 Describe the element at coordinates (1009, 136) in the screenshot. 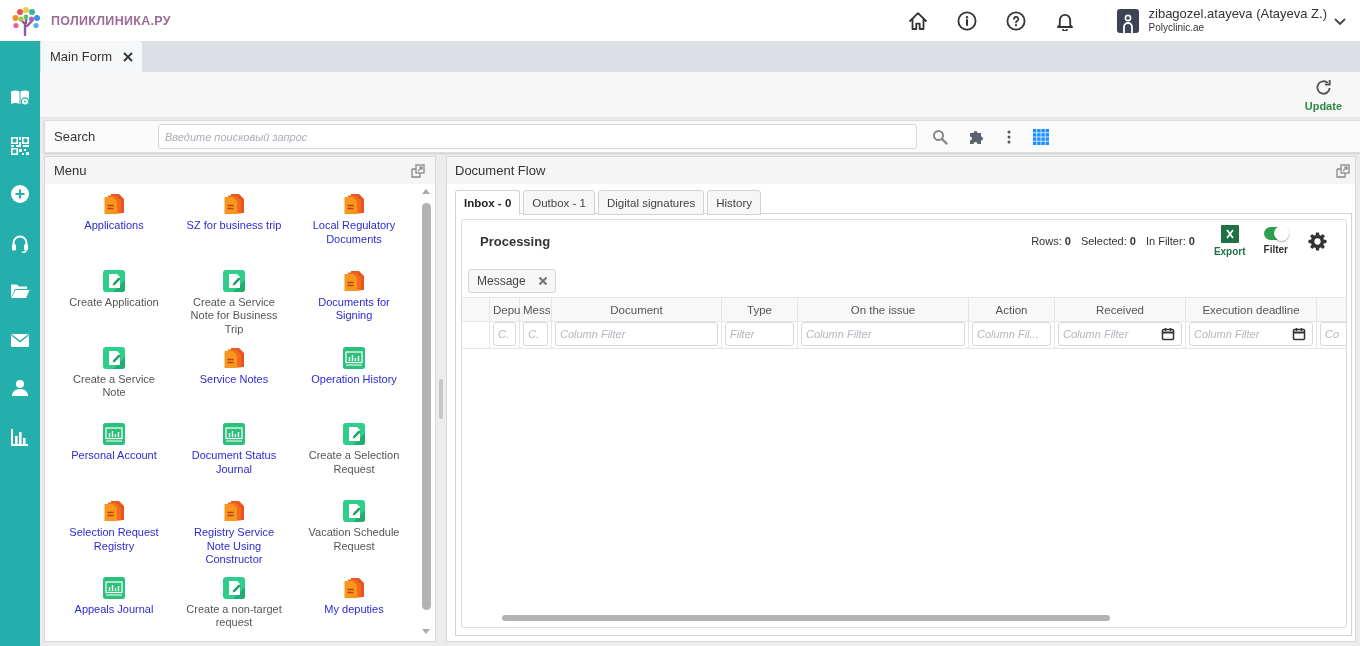

I see `more-options-icon` at that location.